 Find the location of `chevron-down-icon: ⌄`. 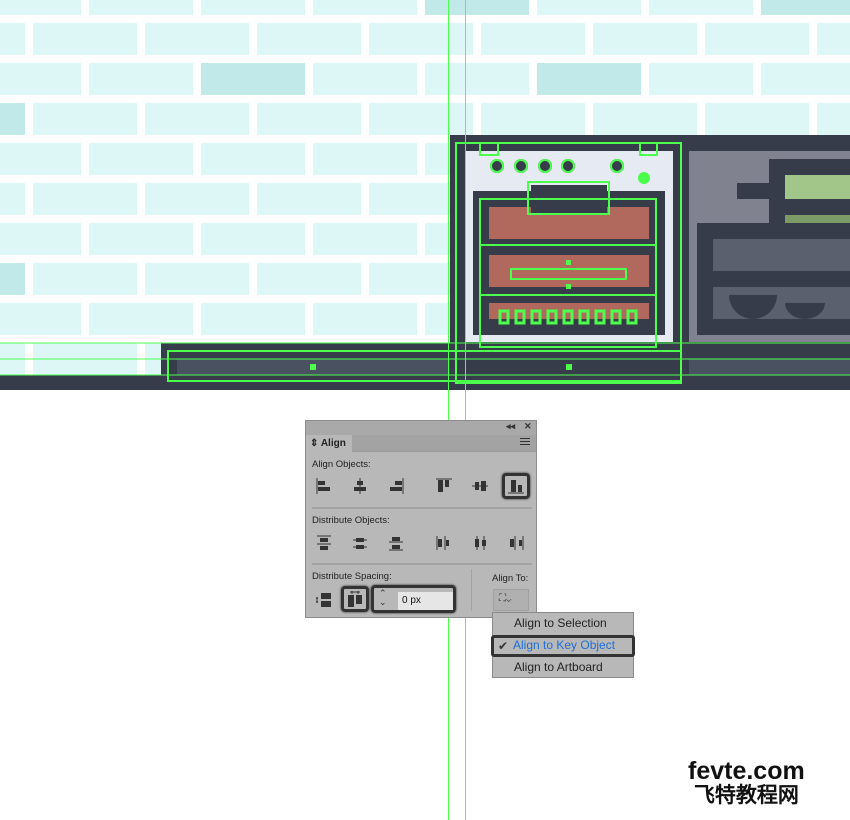

chevron-down-icon: ⌄ is located at coordinates (509, 598).